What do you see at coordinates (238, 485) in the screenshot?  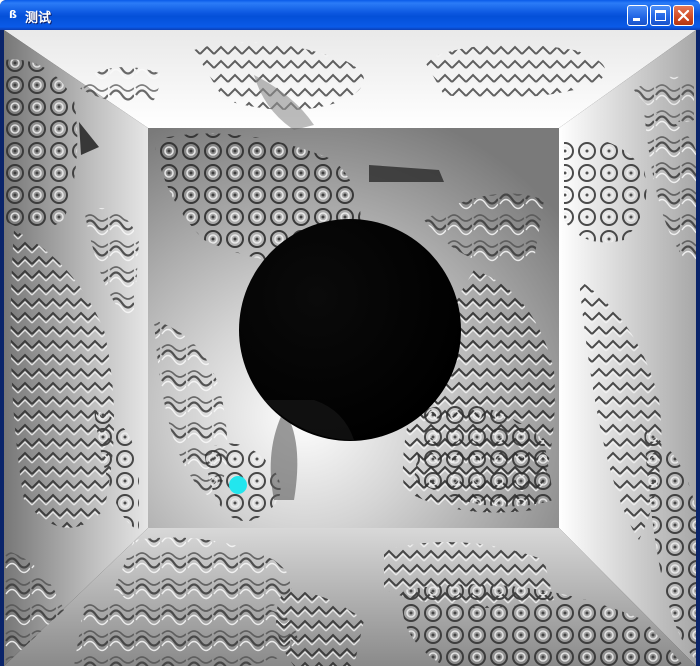 I see `light-marker` at bounding box center [238, 485].